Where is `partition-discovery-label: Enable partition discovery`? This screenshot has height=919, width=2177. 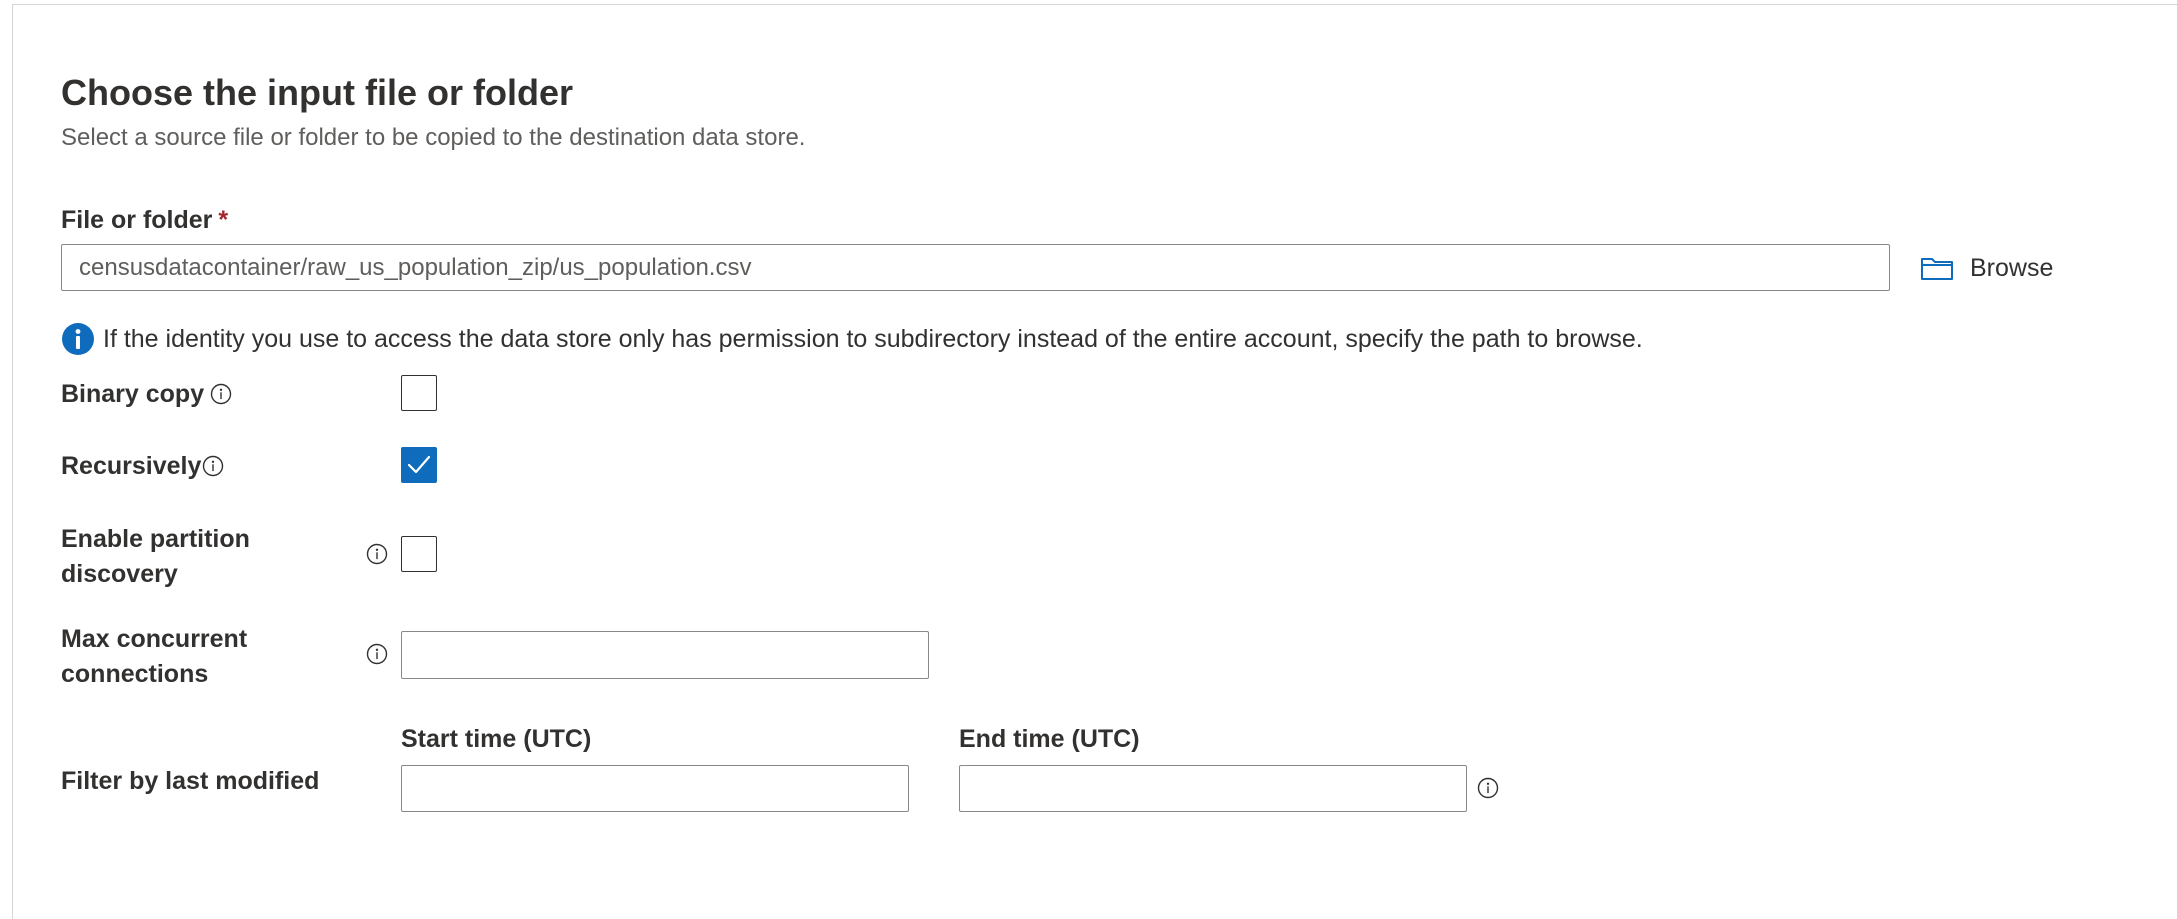
partition-discovery-label: Enable partition discovery is located at coordinates (155, 556).